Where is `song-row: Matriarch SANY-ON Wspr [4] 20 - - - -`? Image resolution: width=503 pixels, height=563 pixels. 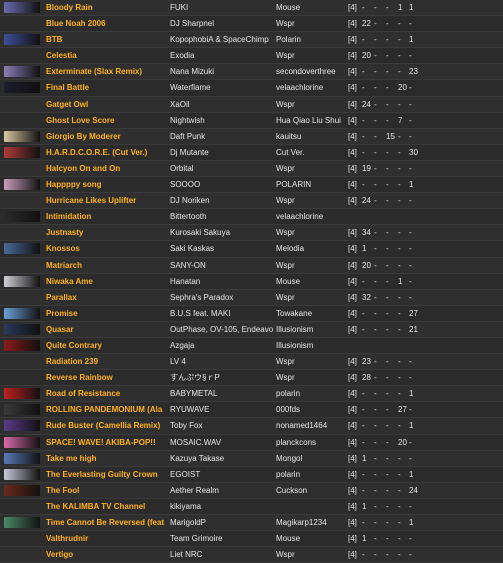 song-row: Matriarch SANY-ON Wspr [4] 20 - - - - is located at coordinates (251, 265).